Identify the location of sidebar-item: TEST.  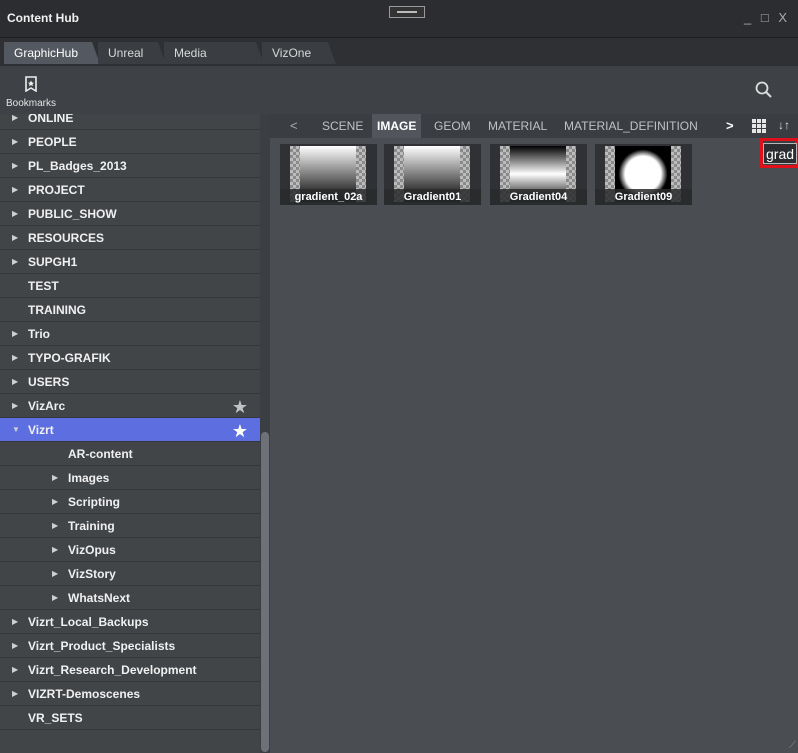
(130, 286).